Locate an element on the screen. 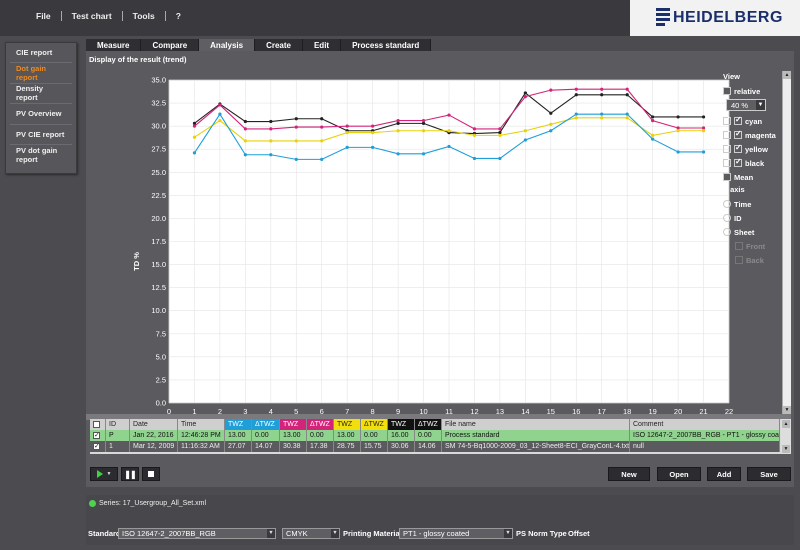  select-all-checkbox is located at coordinates (96, 424).